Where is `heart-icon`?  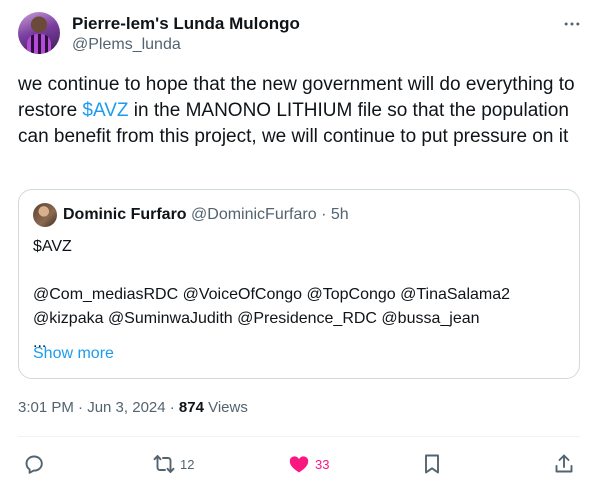
heart-icon is located at coordinates (299, 464).